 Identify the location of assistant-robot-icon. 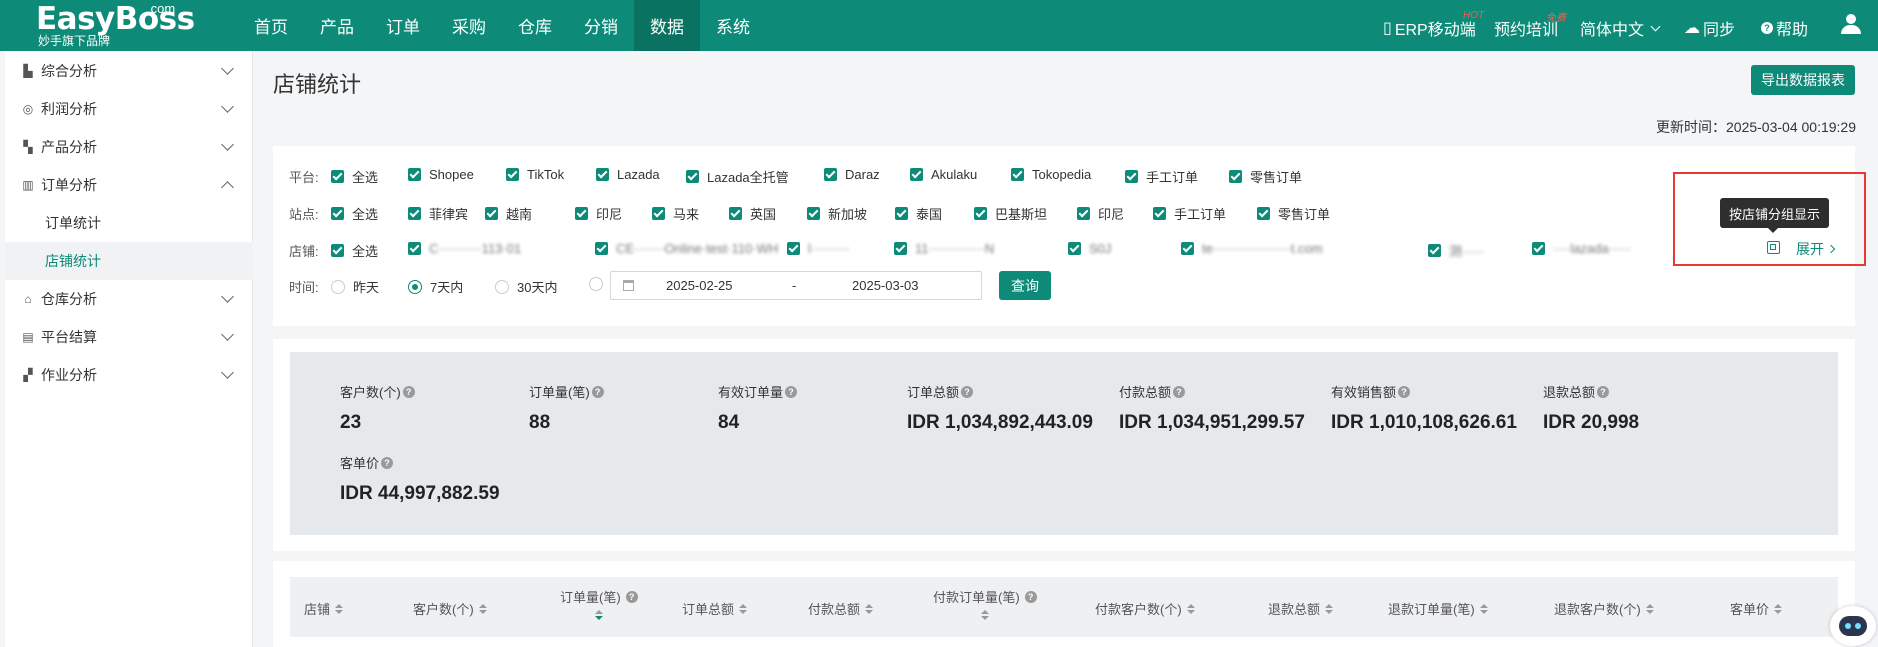
(1853, 626).